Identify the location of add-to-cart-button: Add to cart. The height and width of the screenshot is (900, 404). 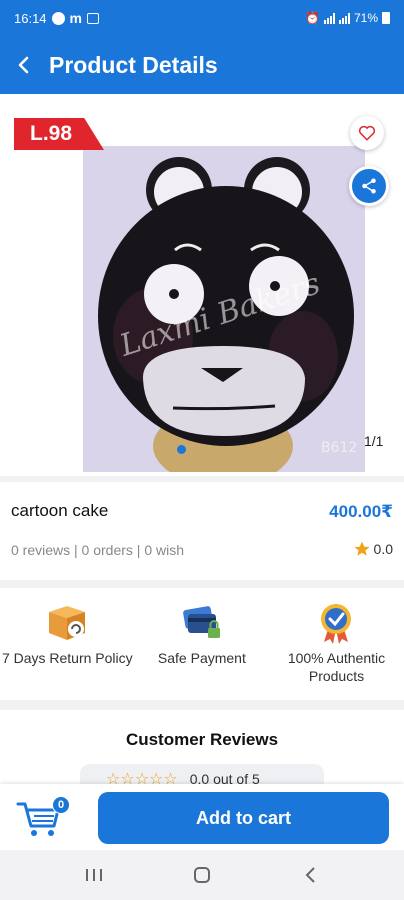
(243, 818).